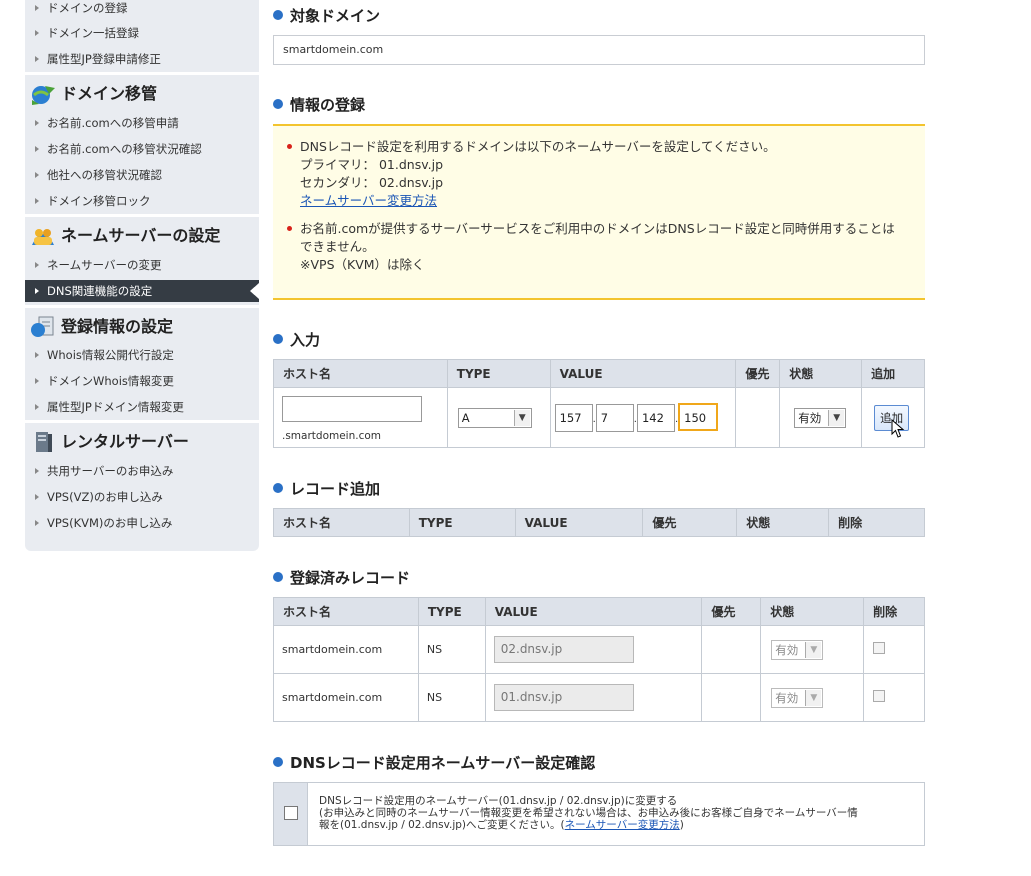  What do you see at coordinates (142, 9) in the screenshot?
I see `sidebar-item-domain-register: ドメインの登録` at bounding box center [142, 9].